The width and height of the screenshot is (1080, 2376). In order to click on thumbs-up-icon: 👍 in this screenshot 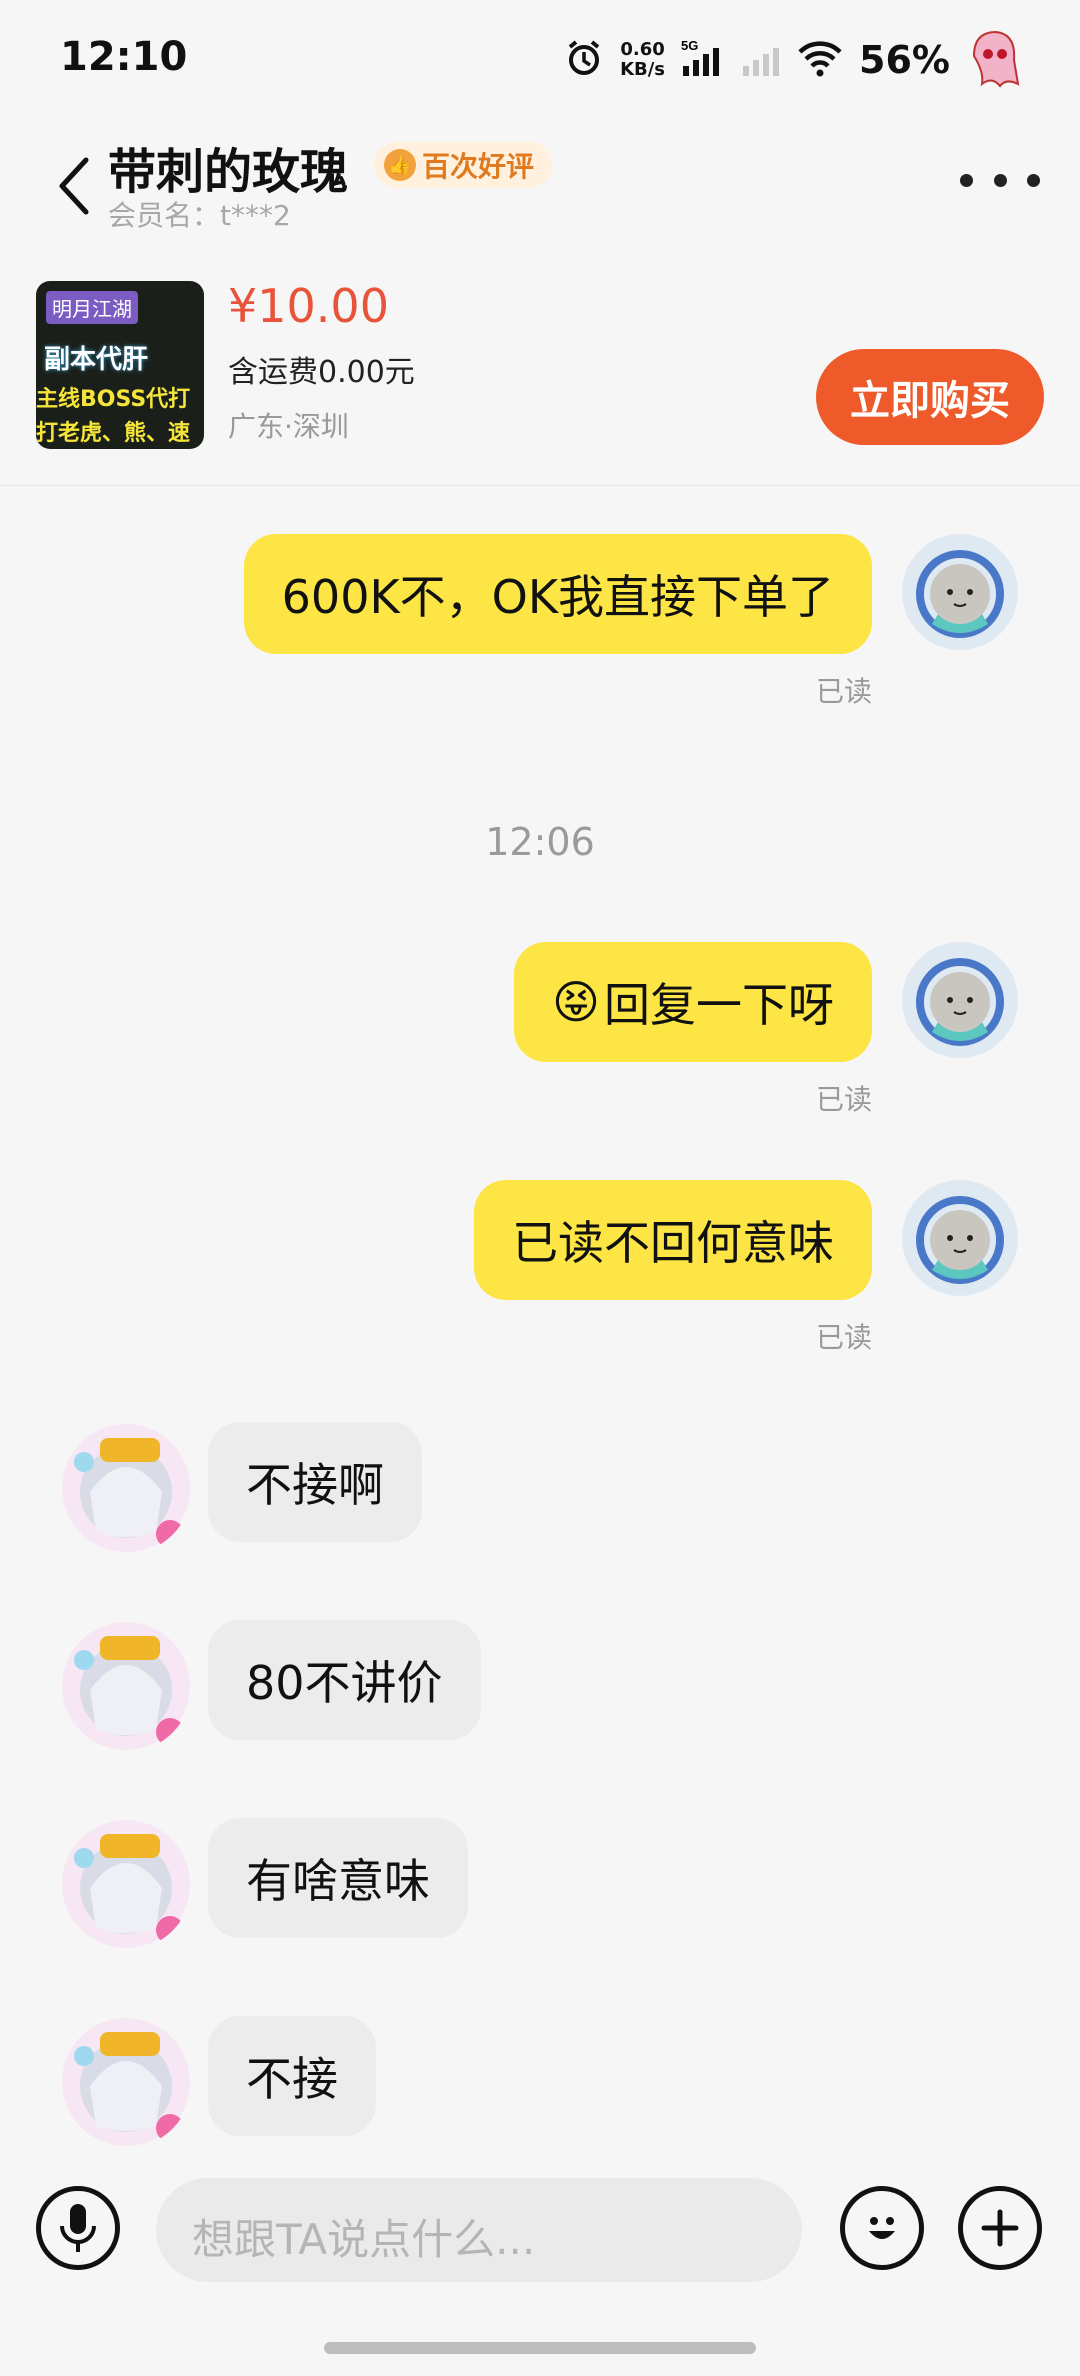, I will do `click(400, 165)`.